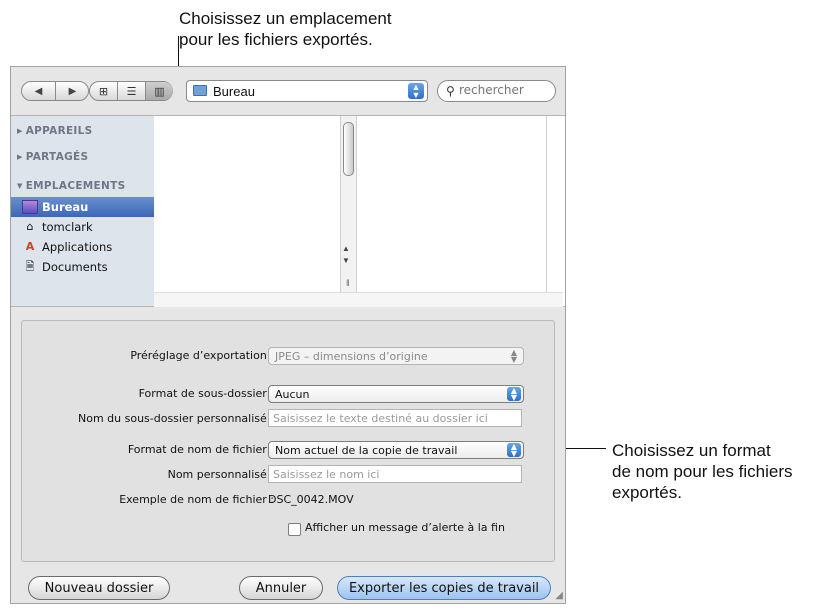 This screenshot has width=813, height=613. Describe the element at coordinates (57, 157) in the screenshot. I see `sidebar-section-label: PARTAGÉS` at that location.